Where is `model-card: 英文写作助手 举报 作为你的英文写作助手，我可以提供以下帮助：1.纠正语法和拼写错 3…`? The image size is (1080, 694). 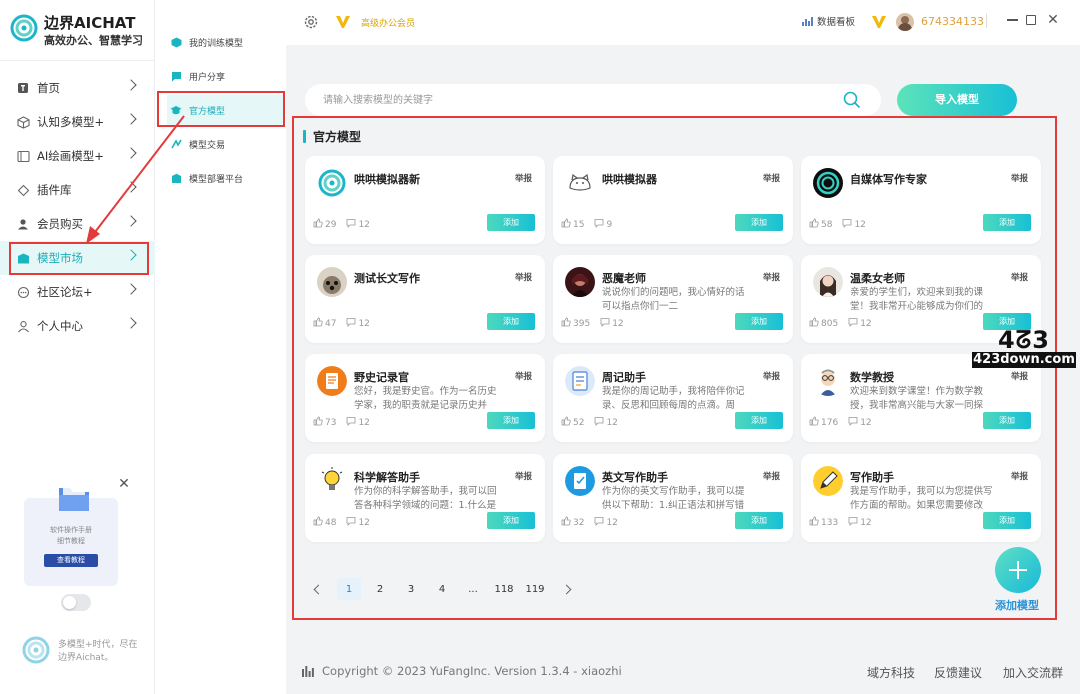
model-card: 英文写作助手 举报 作为你的英文写作助手，我可以提供以下帮助：1.纠正语法和拼写错 3… is located at coordinates (673, 498).